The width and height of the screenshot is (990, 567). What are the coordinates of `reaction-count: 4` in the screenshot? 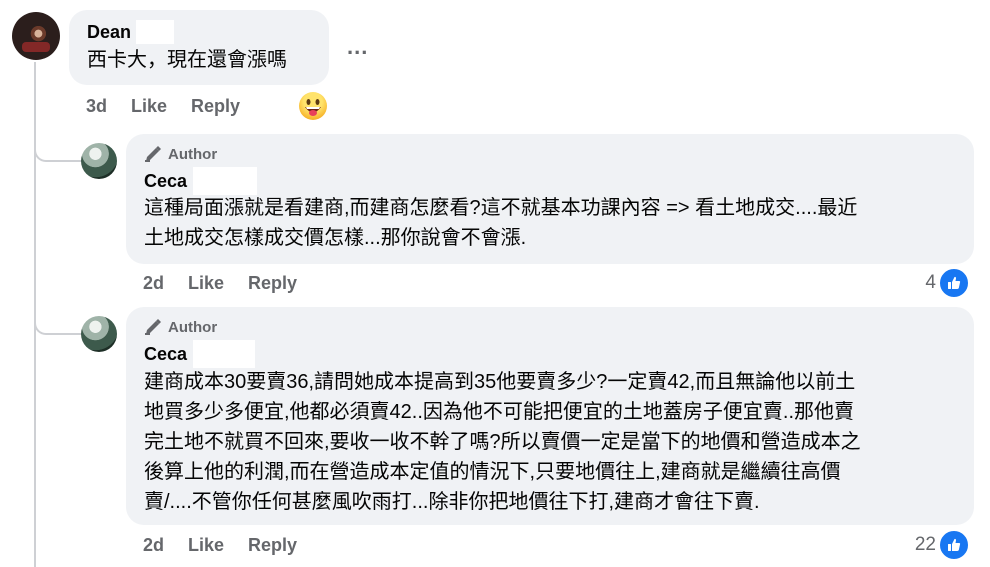 It's located at (947, 283).